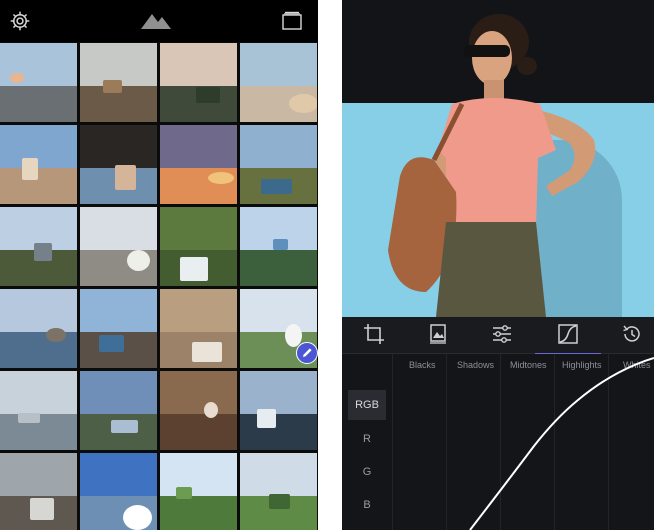  I want to click on photo-balcony-sunset, so click(38, 82).